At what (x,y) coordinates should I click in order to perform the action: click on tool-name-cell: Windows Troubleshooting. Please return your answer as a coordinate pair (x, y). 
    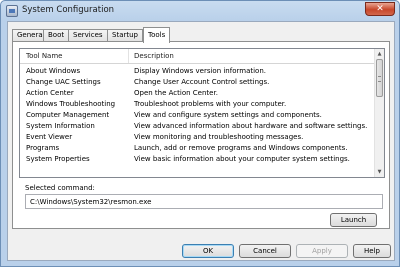
    Looking at the image, I should click on (71, 104).